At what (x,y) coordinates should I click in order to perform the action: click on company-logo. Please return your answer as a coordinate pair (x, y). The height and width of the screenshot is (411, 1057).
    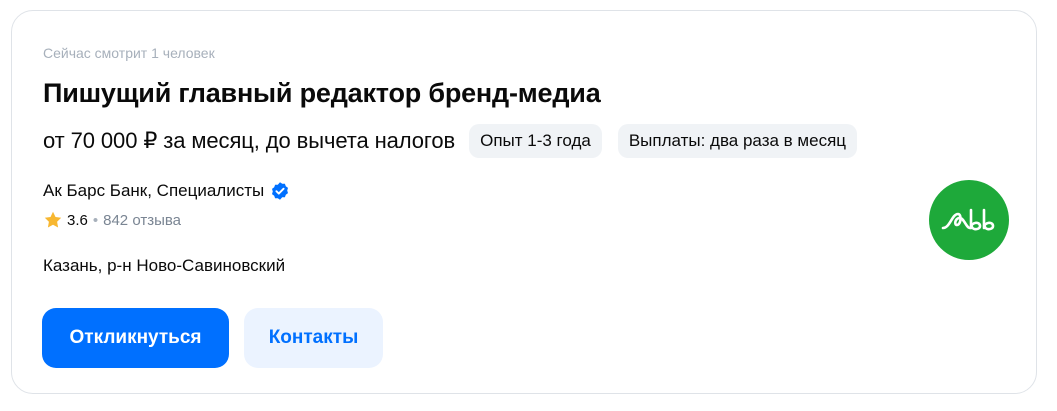
    Looking at the image, I should click on (969, 220).